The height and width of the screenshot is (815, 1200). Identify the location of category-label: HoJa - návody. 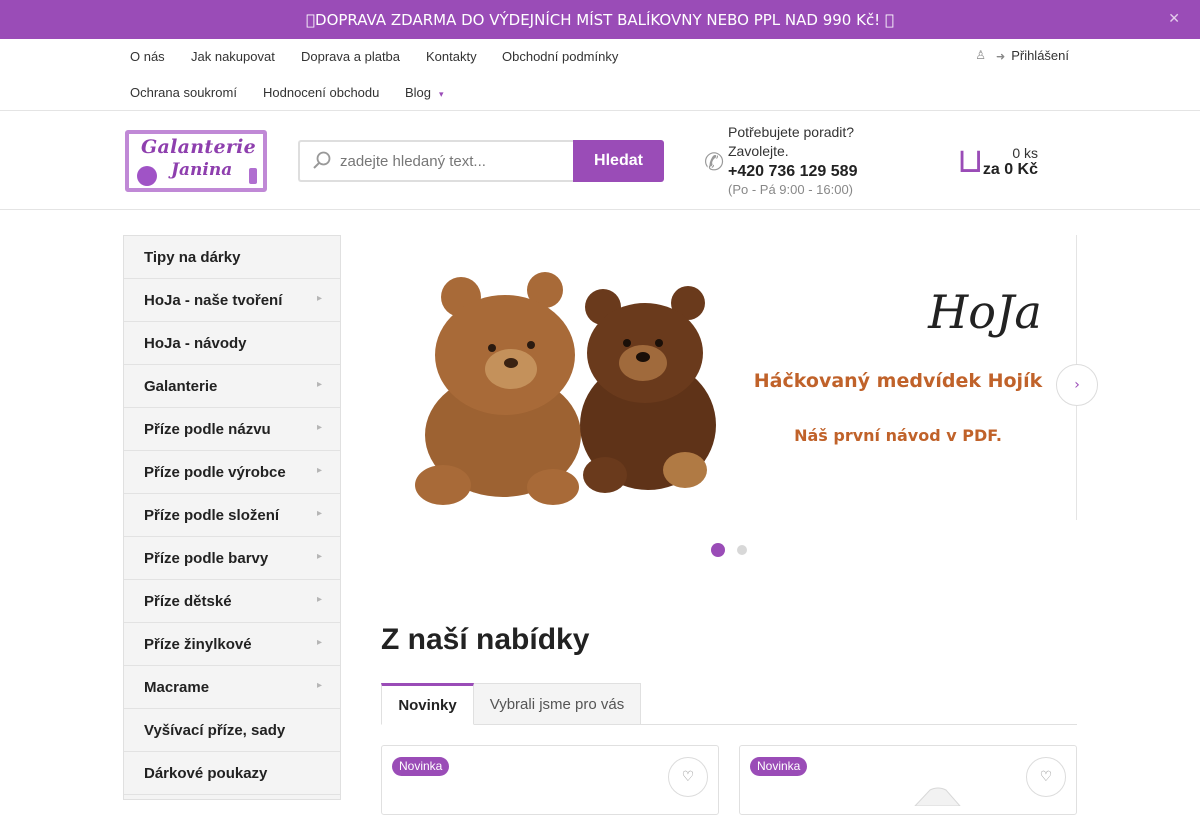
(195, 343).